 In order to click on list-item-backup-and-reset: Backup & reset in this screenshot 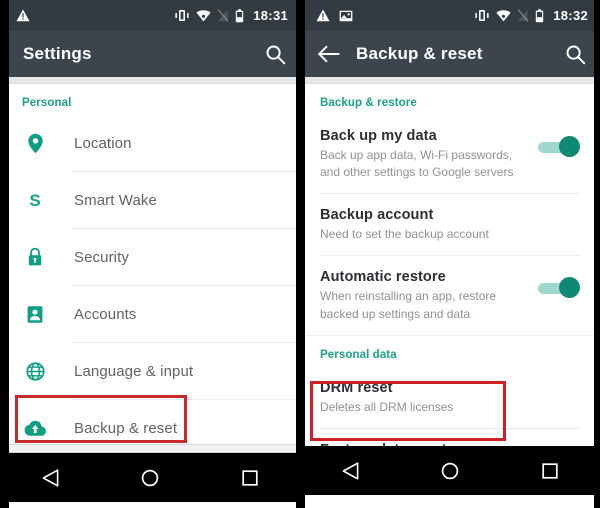, I will do `click(150, 422)`.